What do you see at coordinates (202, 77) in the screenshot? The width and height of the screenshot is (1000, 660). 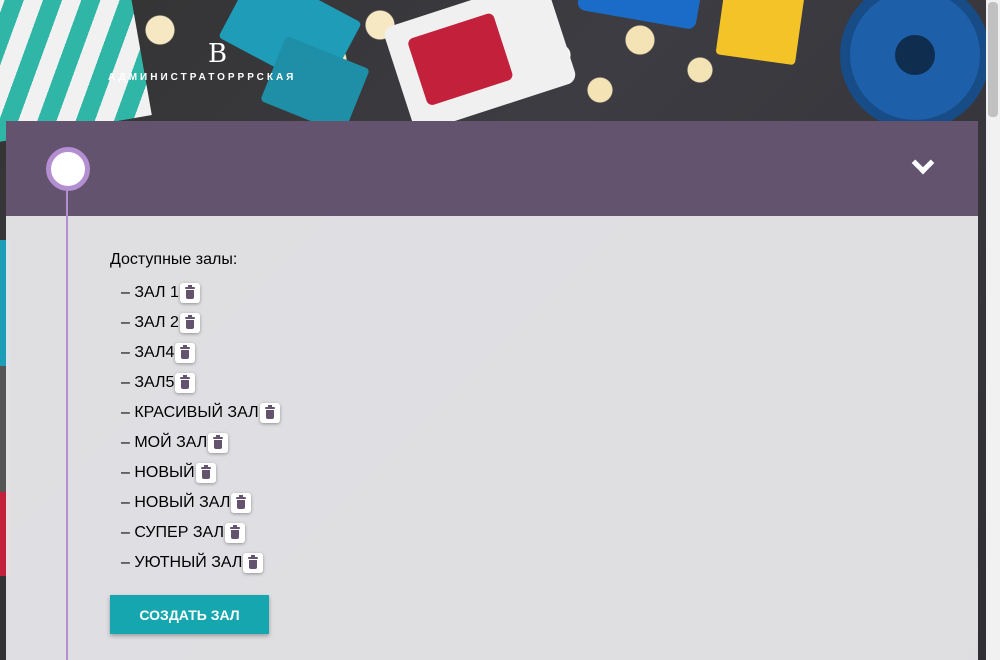 I see `logo-text: АДМИНИСТРАТОРРРСКАЯ` at bounding box center [202, 77].